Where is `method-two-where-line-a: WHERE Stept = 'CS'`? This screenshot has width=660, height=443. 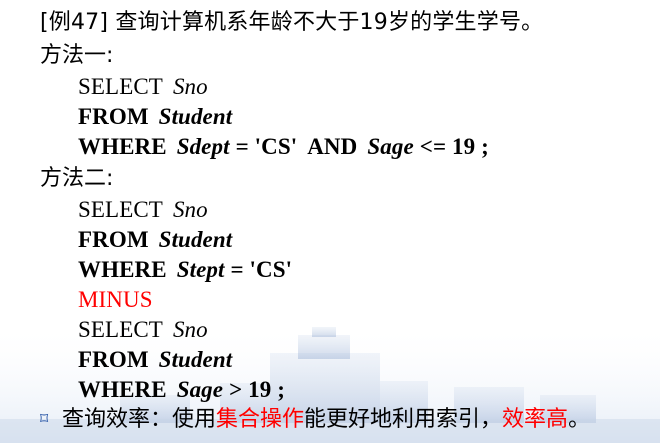
method-two-where-line-a: WHERE Stept = 'CS' is located at coordinates (185, 270).